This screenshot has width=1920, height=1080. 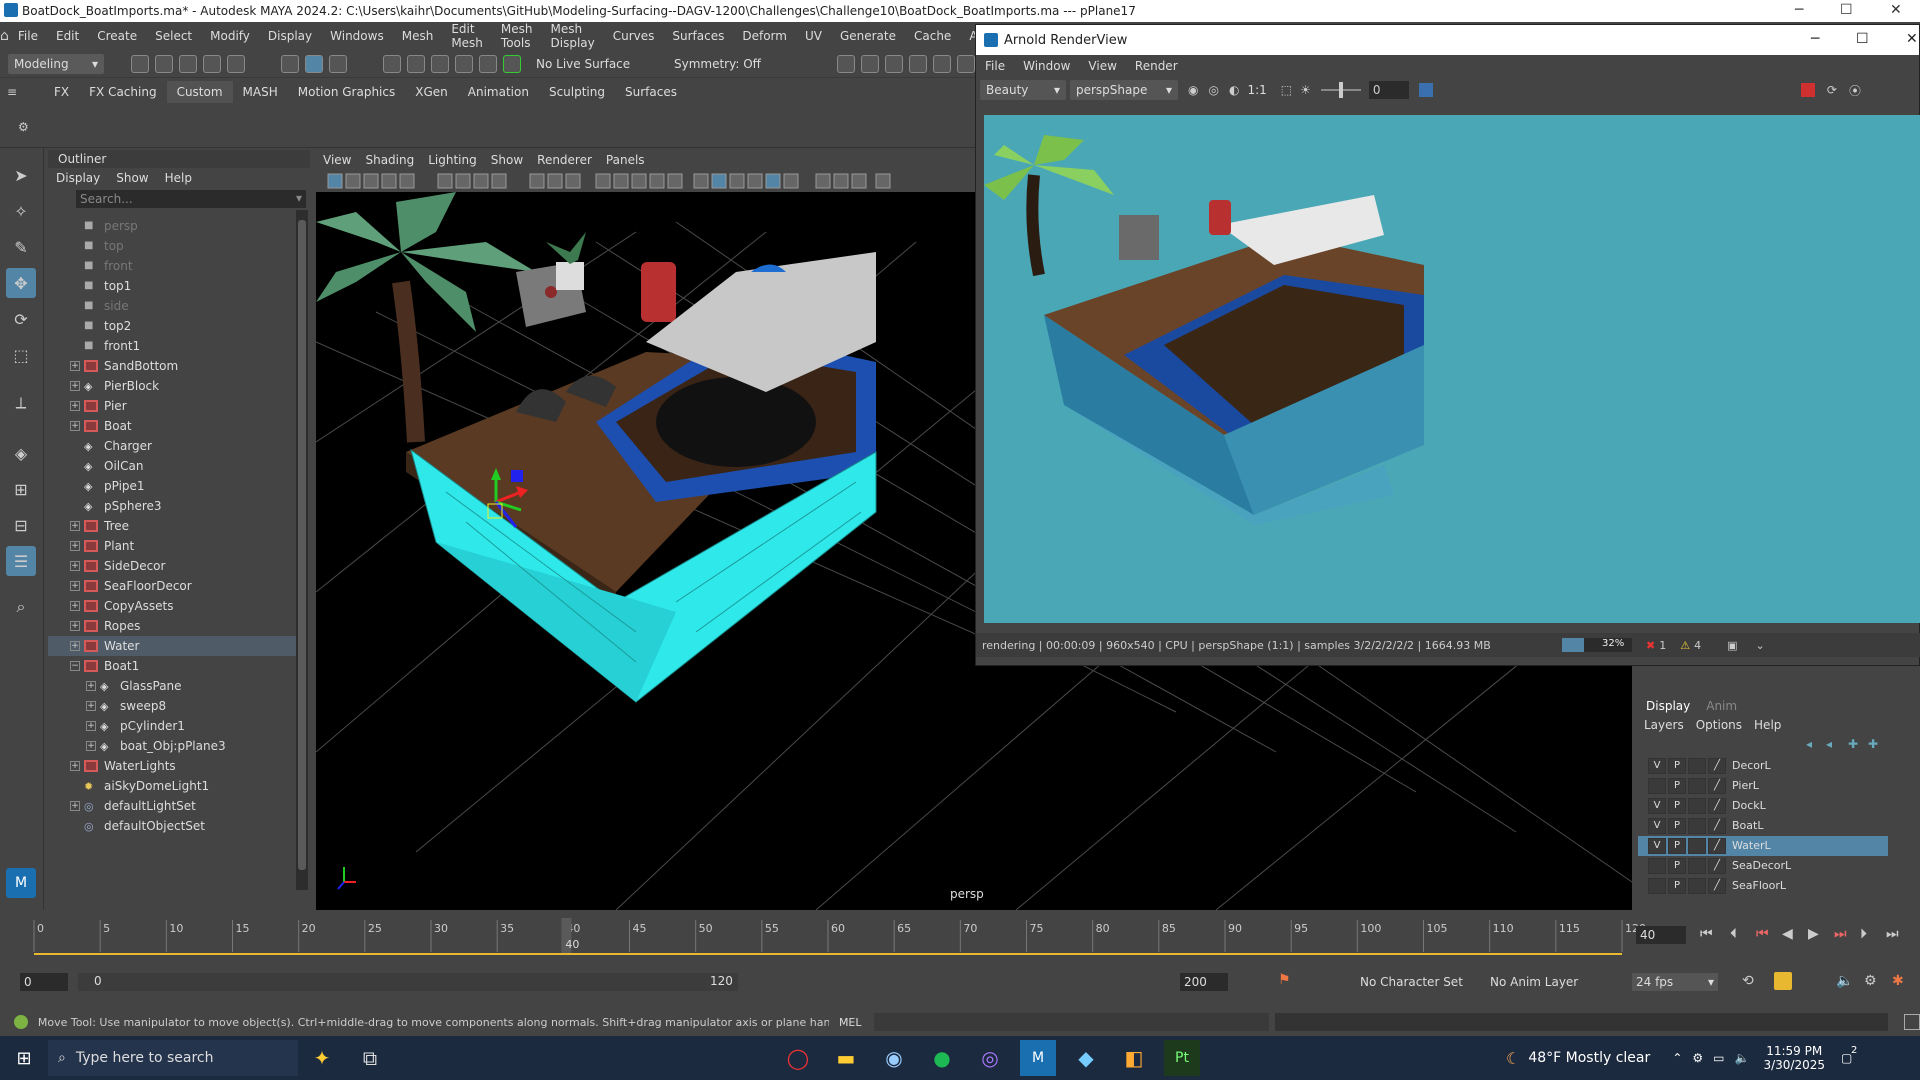 What do you see at coordinates (698, 36) in the screenshot?
I see `menu-surfaces: Surfaces` at bounding box center [698, 36].